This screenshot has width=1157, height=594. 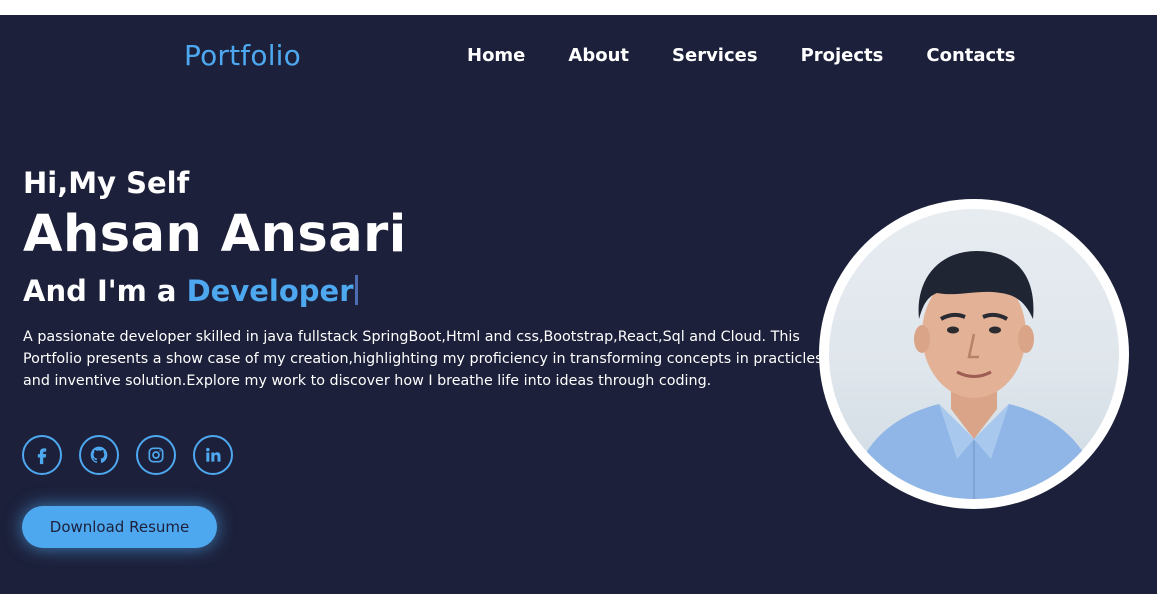 What do you see at coordinates (106, 183) in the screenshot?
I see `greeting-heading: Hi,My Self` at bounding box center [106, 183].